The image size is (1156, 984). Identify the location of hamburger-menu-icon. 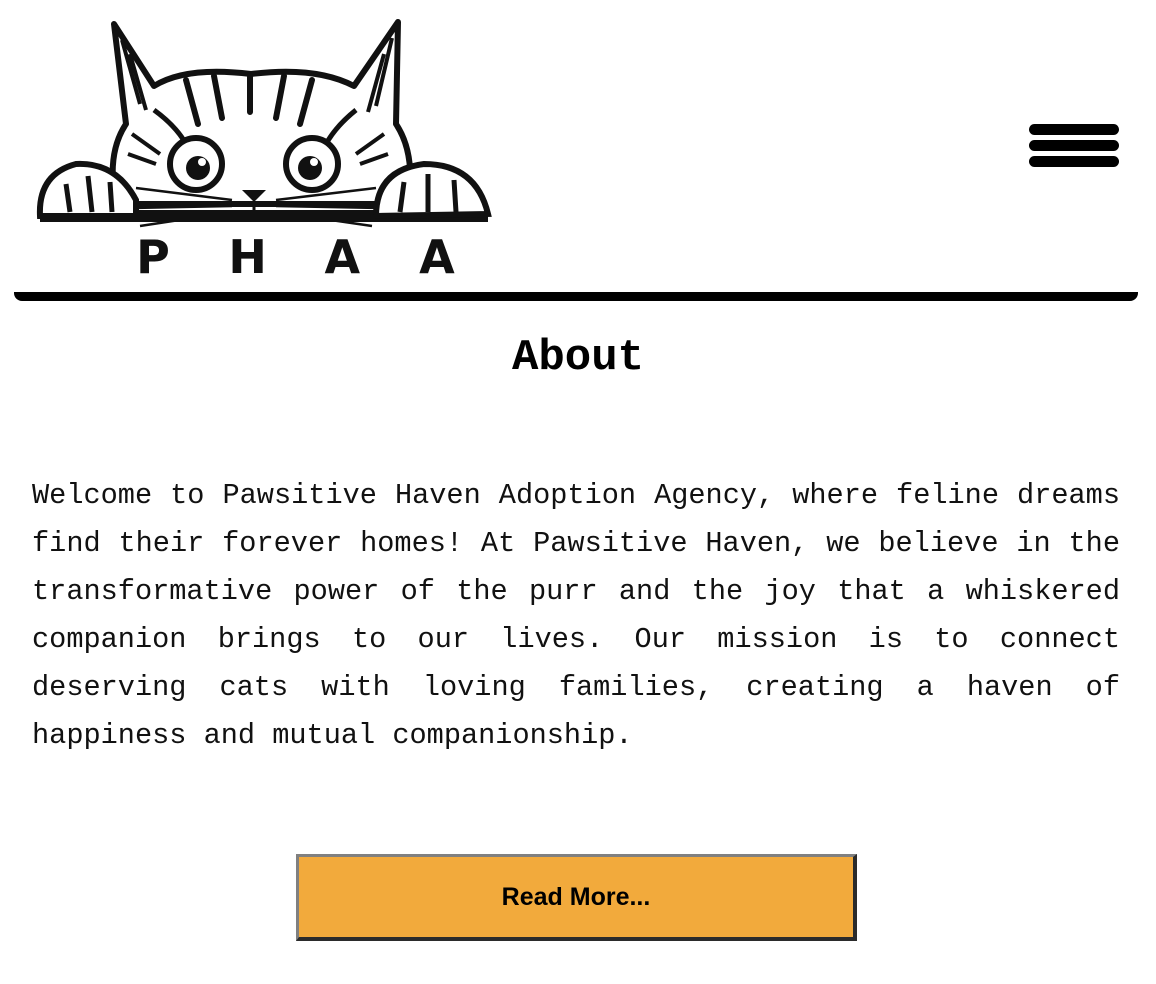
(1074, 145).